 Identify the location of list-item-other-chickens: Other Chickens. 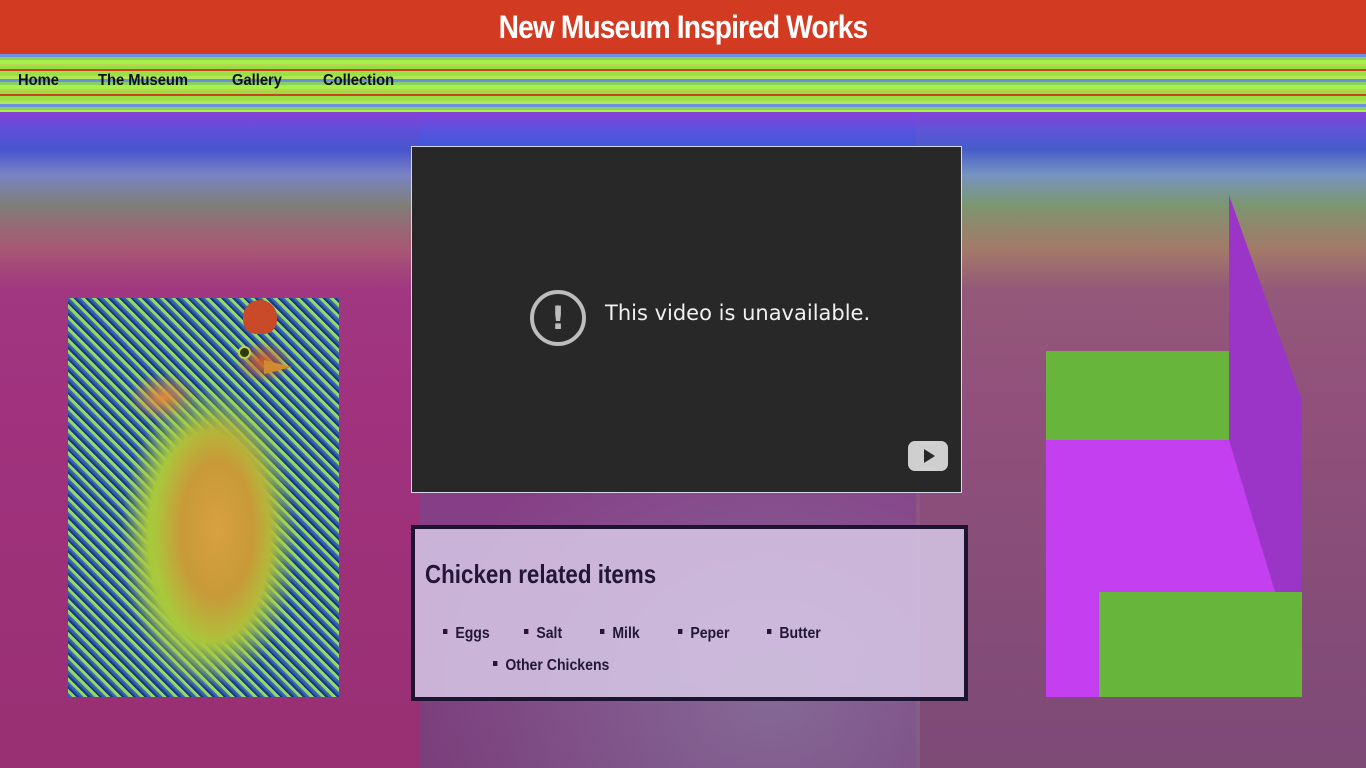
(551, 666).